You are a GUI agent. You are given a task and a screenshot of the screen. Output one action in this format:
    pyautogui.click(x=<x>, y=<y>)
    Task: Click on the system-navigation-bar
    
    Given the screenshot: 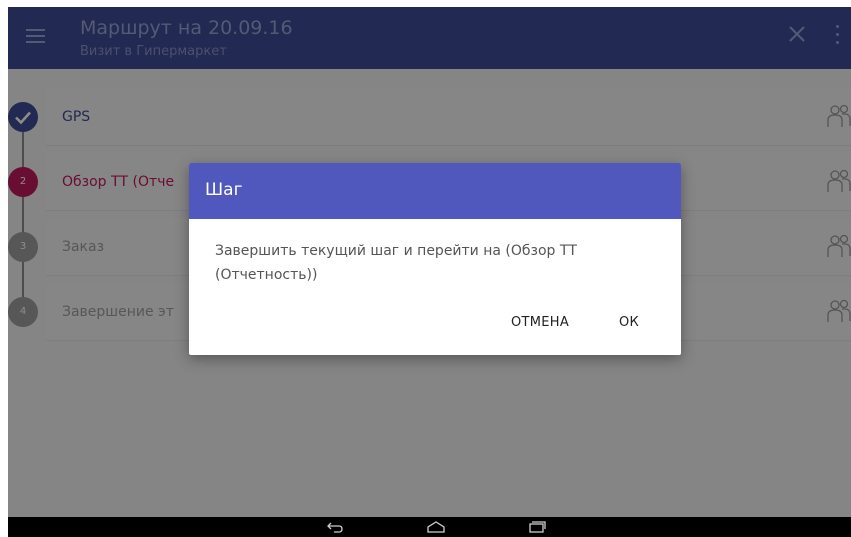 What is the action you would take?
    pyautogui.click(x=429, y=527)
    